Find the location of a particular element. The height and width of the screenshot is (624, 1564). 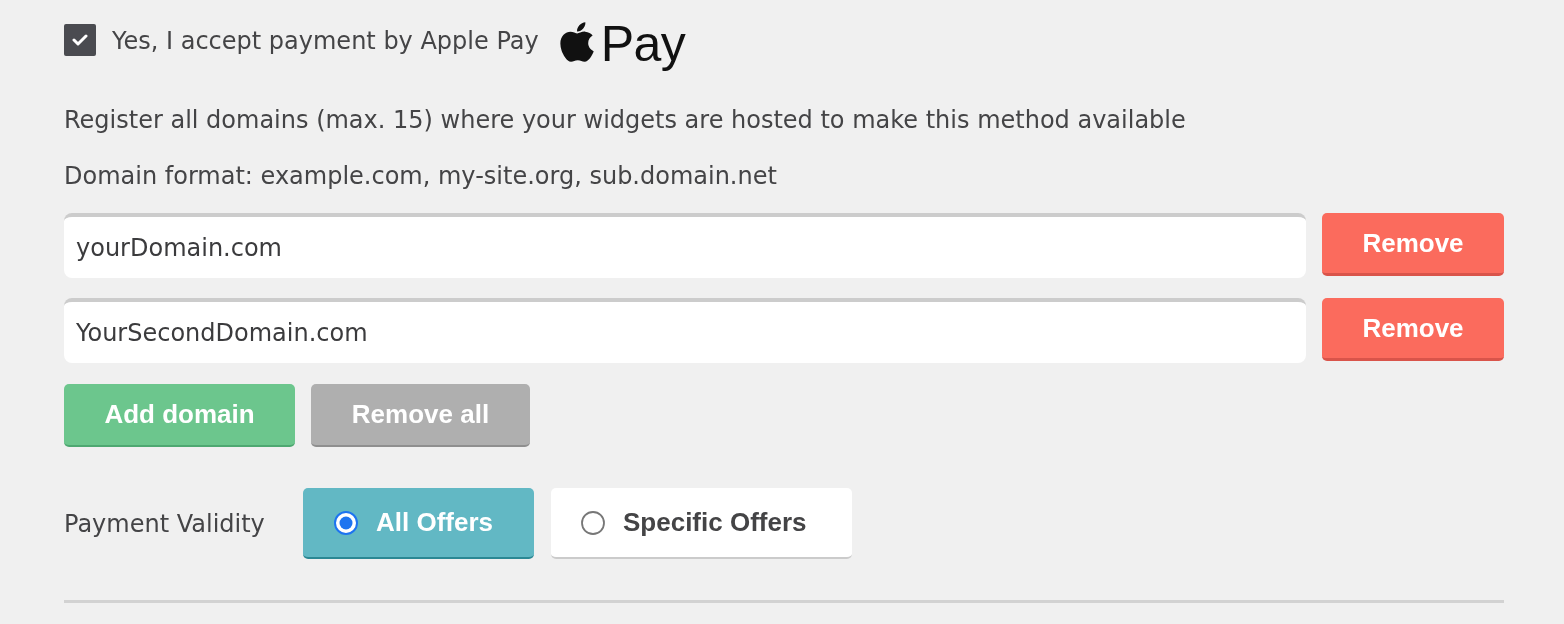

checkbox is located at coordinates (80, 40).